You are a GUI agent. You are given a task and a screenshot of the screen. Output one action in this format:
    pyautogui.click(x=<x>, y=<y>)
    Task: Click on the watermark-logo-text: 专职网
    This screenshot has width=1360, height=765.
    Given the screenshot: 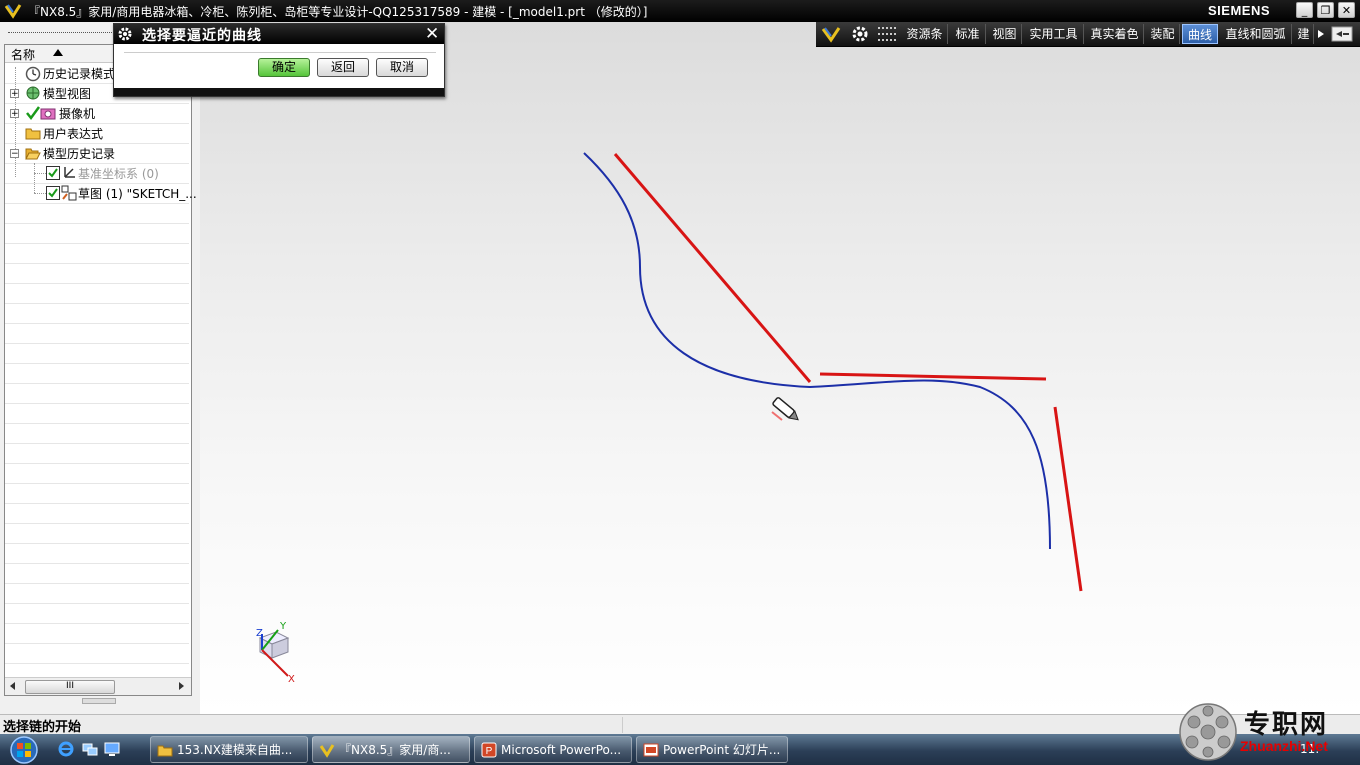 What is the action you would take?
    pyautogui.click(x=1286, y=725)
    